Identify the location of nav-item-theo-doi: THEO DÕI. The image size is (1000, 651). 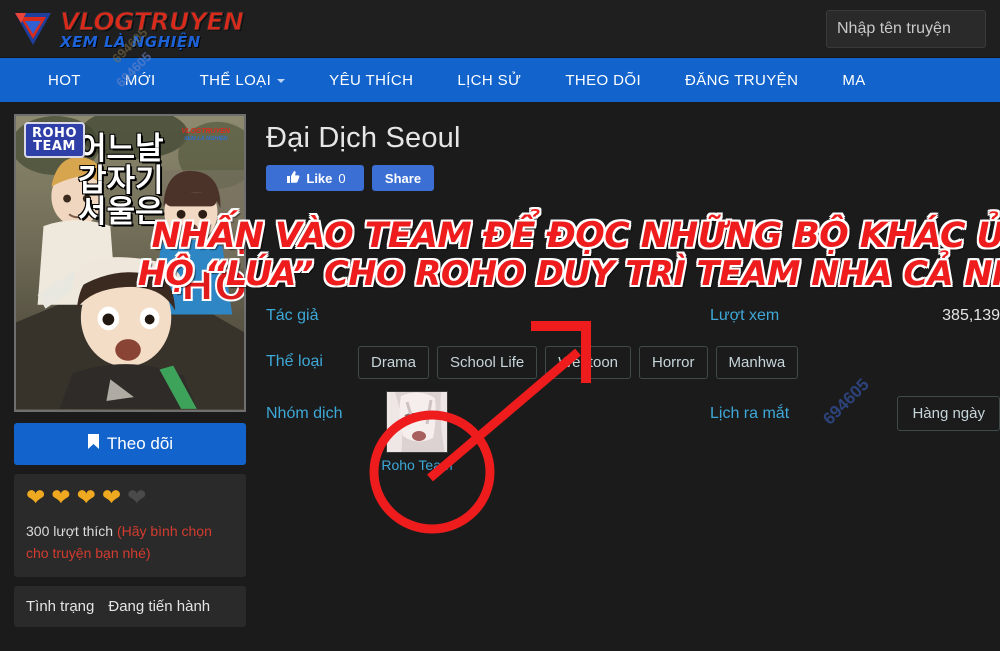
(603, 80).